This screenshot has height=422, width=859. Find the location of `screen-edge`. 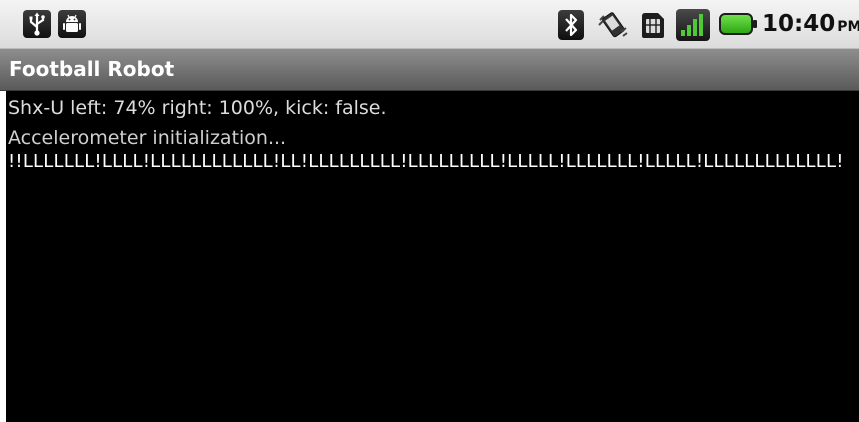

screen-edge is located at coordinates (3, 256).